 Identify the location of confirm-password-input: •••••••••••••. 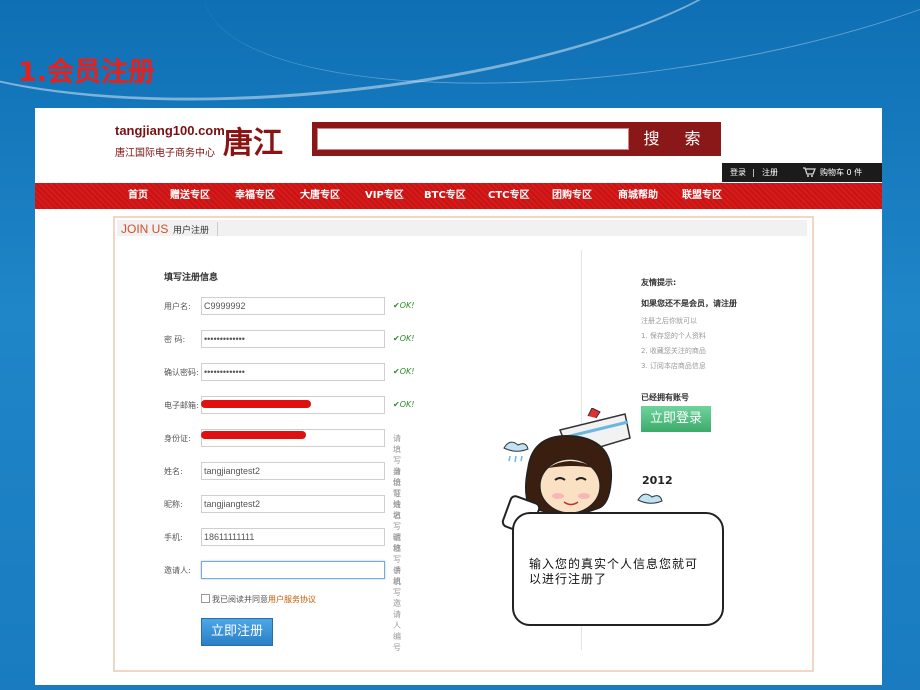
(293, 372).